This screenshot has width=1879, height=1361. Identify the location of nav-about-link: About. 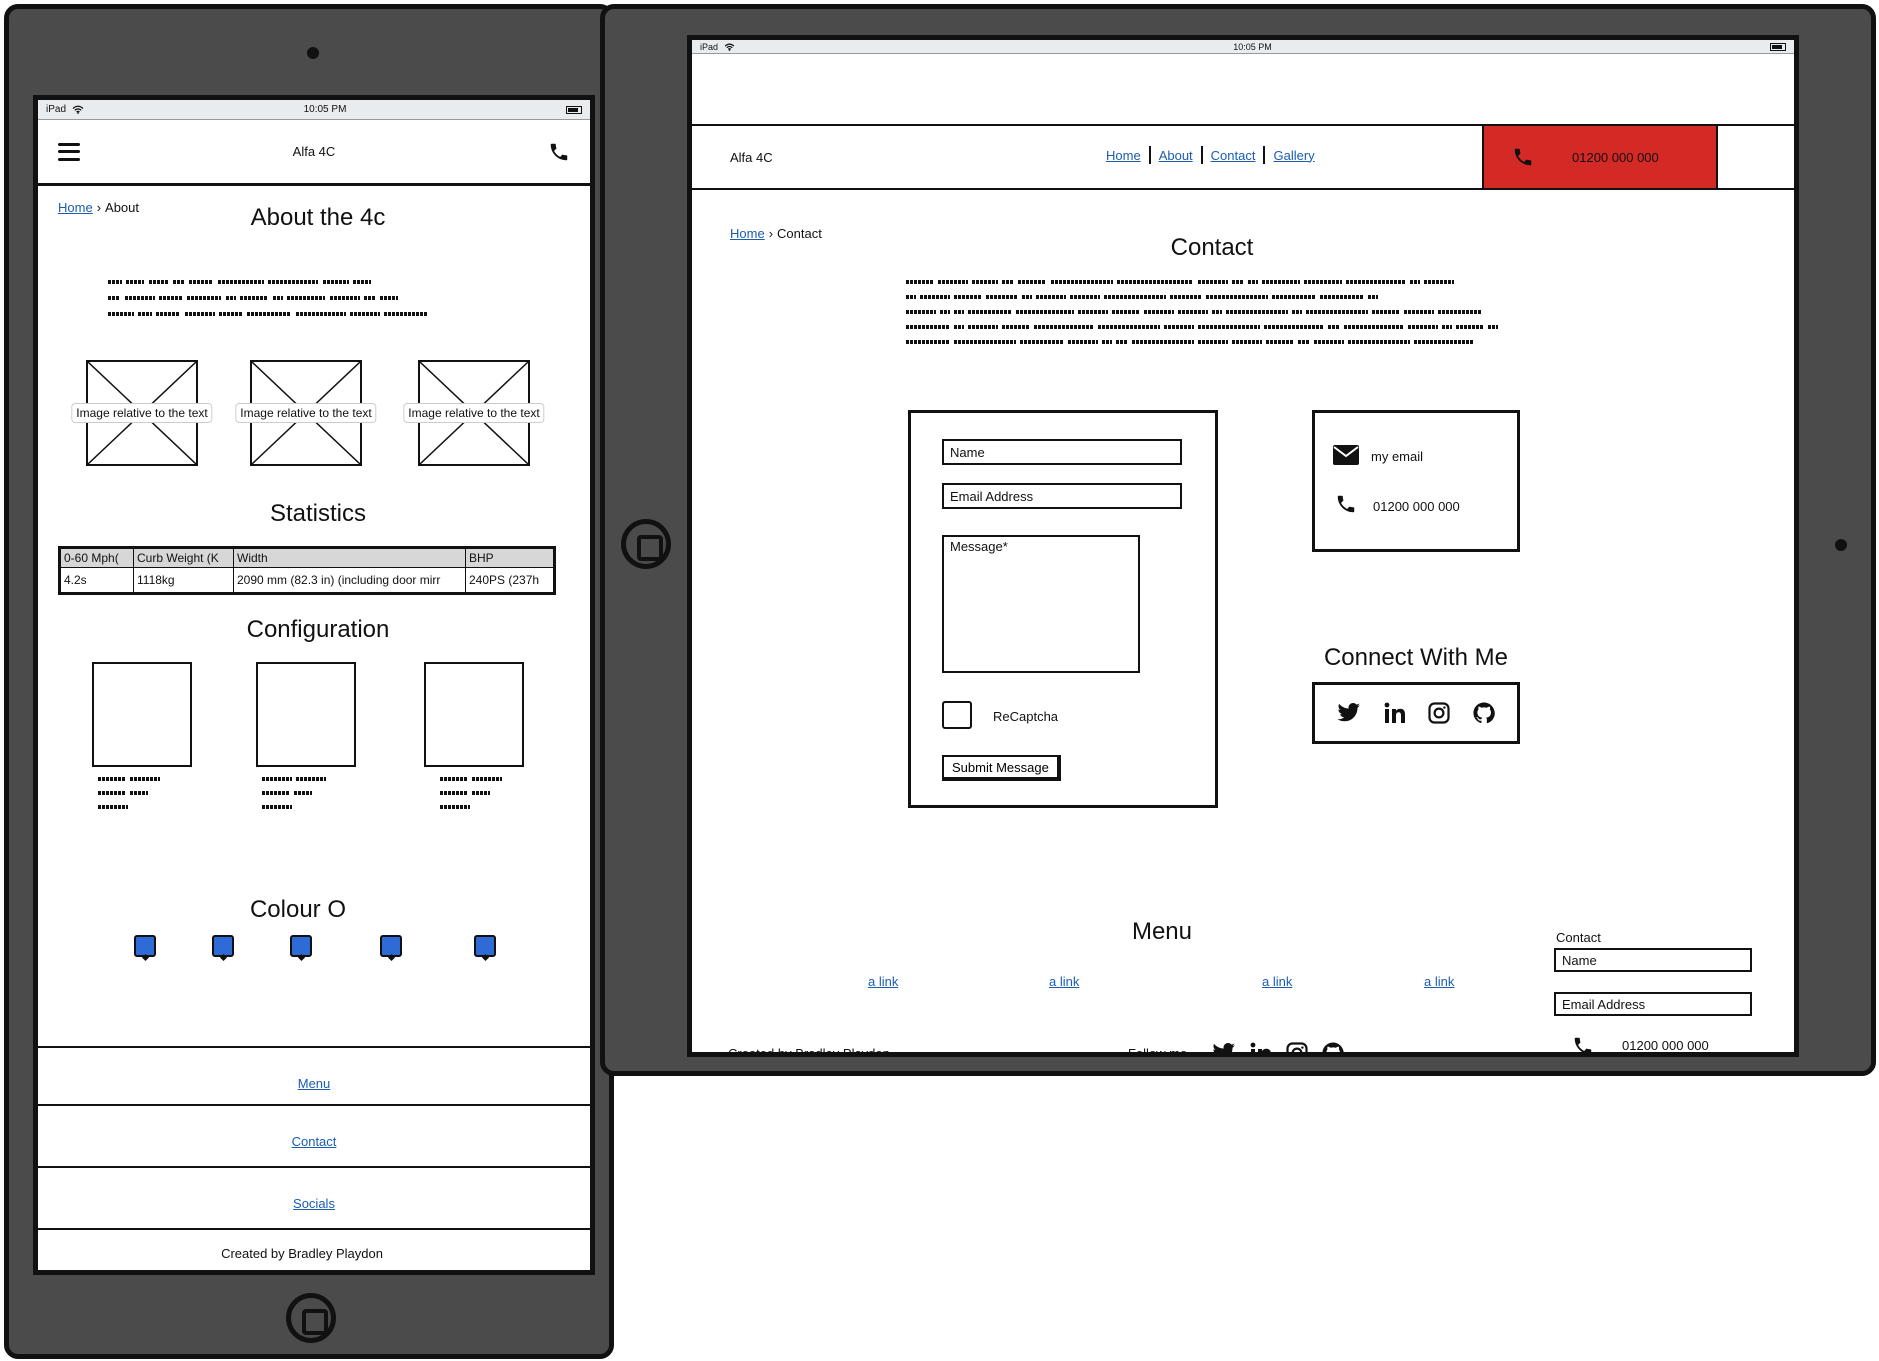
(1176, 155).